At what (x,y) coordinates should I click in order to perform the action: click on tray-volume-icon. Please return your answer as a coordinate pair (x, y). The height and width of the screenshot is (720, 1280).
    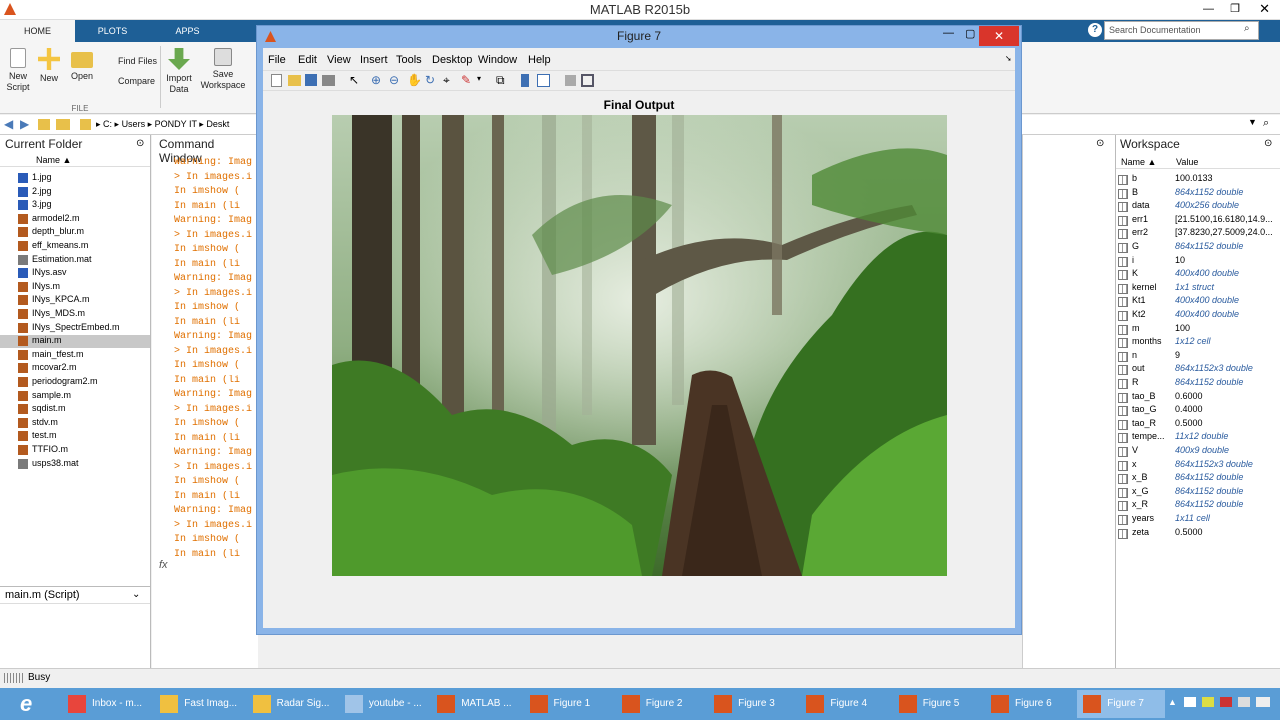
    Looking at the image, I should click on (1244, 702).